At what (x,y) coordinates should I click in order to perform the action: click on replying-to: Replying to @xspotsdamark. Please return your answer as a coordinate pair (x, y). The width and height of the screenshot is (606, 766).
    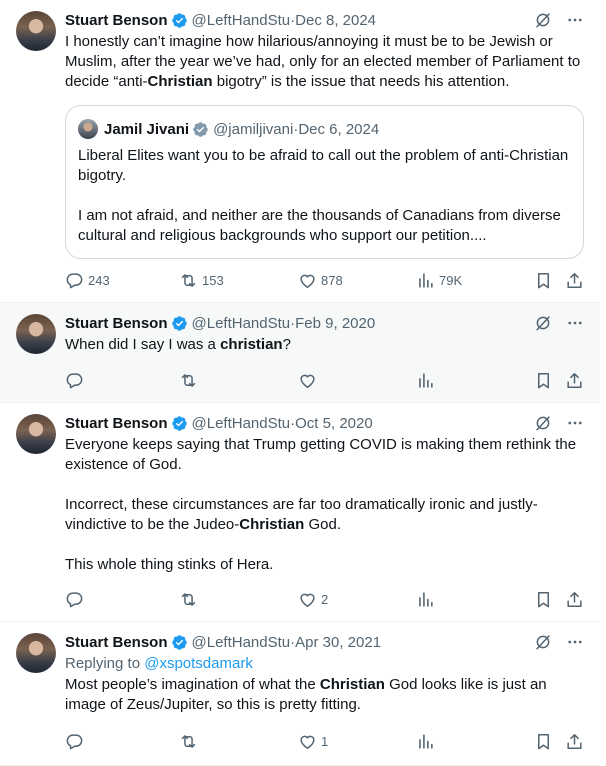
    Looking at the image, I should click on (324, 664).